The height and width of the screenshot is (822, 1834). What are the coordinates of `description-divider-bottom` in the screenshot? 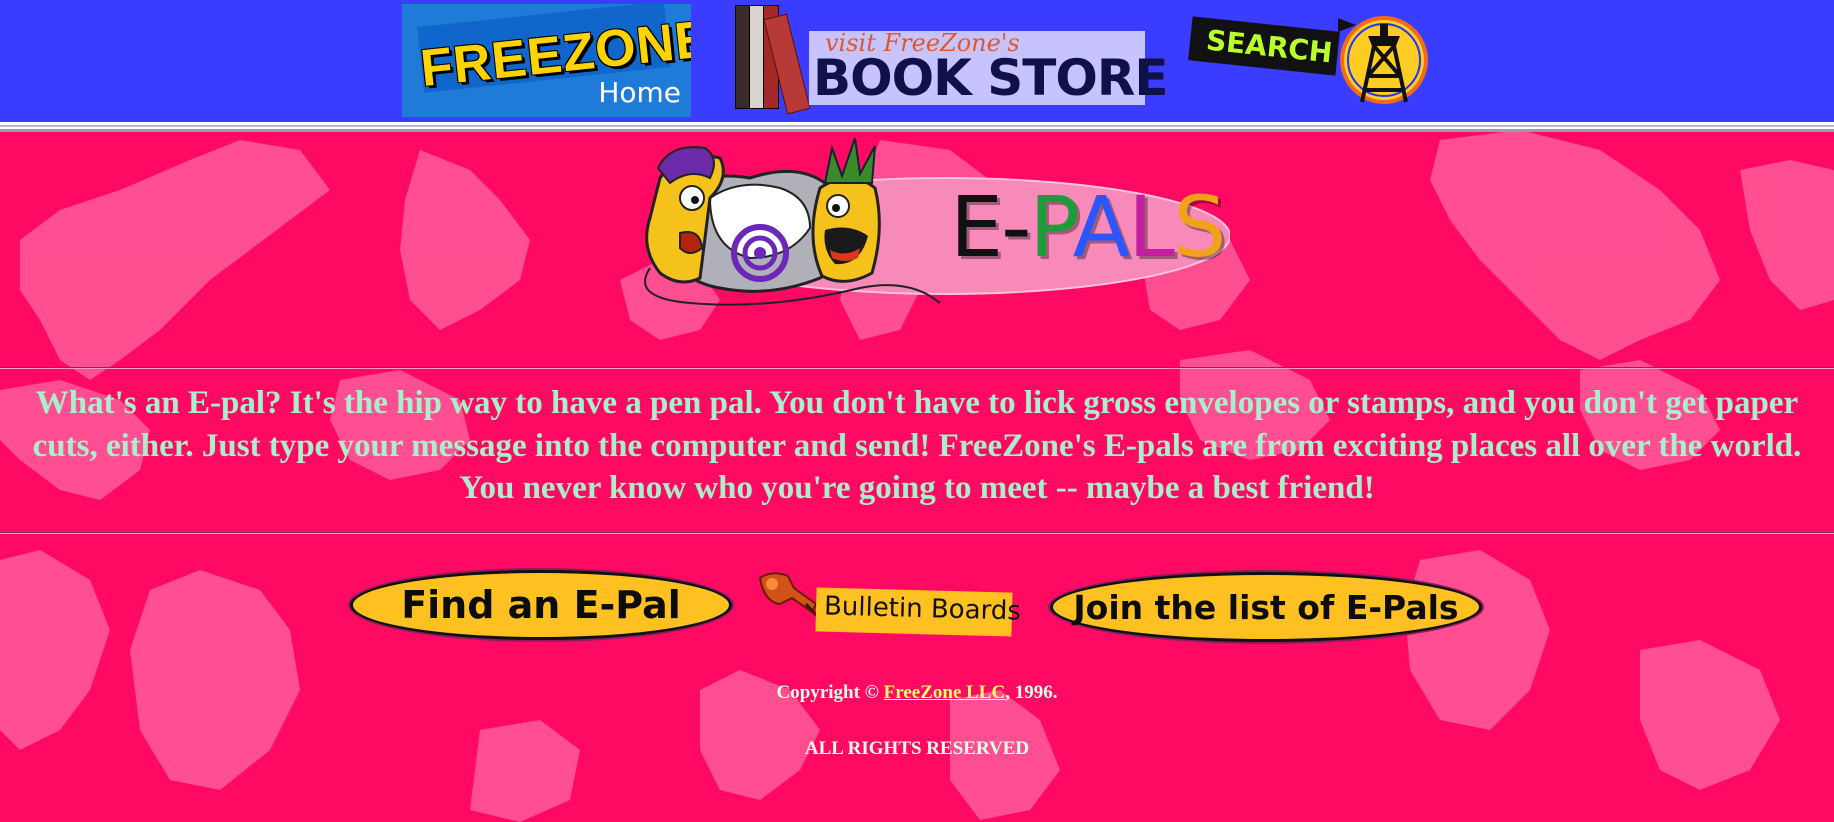 It's located at (917, 533).